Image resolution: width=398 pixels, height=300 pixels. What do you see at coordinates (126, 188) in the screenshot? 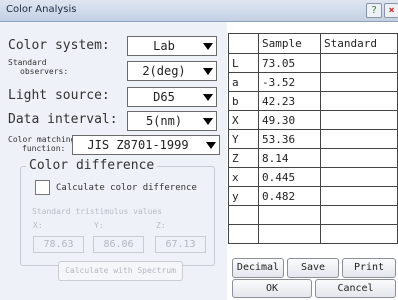
I see `calculate-difference-label: Calculate color difference` at bounding box center [126, 188].